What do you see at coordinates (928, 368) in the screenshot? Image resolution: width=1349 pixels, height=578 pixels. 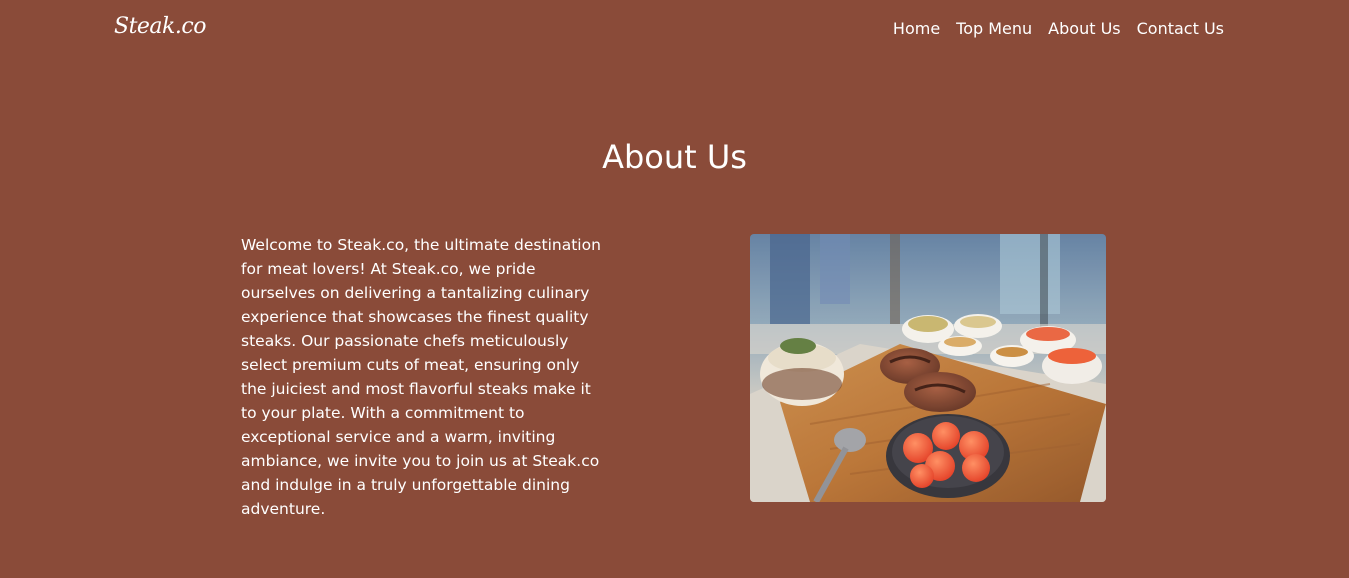 I see `steak-platter-image` at bounding box center [928, 368].